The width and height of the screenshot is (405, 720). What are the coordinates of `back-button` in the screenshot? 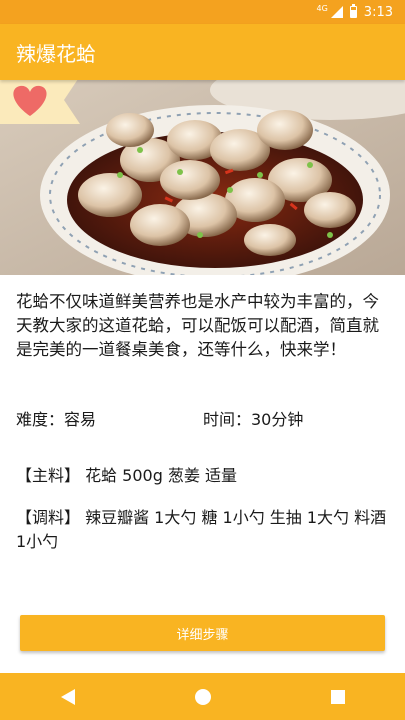 It's located at (68, 697).